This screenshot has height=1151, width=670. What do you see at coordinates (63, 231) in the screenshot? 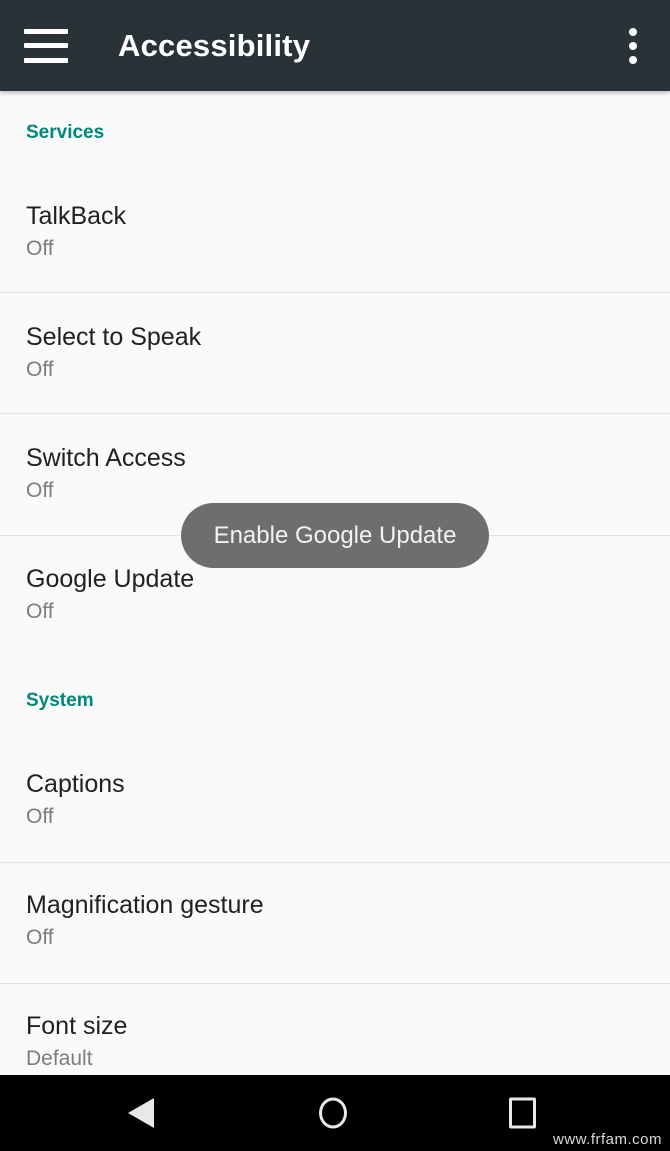
I see `list-item-talkback: TalkBack Off` at bounding box center [63, 231].